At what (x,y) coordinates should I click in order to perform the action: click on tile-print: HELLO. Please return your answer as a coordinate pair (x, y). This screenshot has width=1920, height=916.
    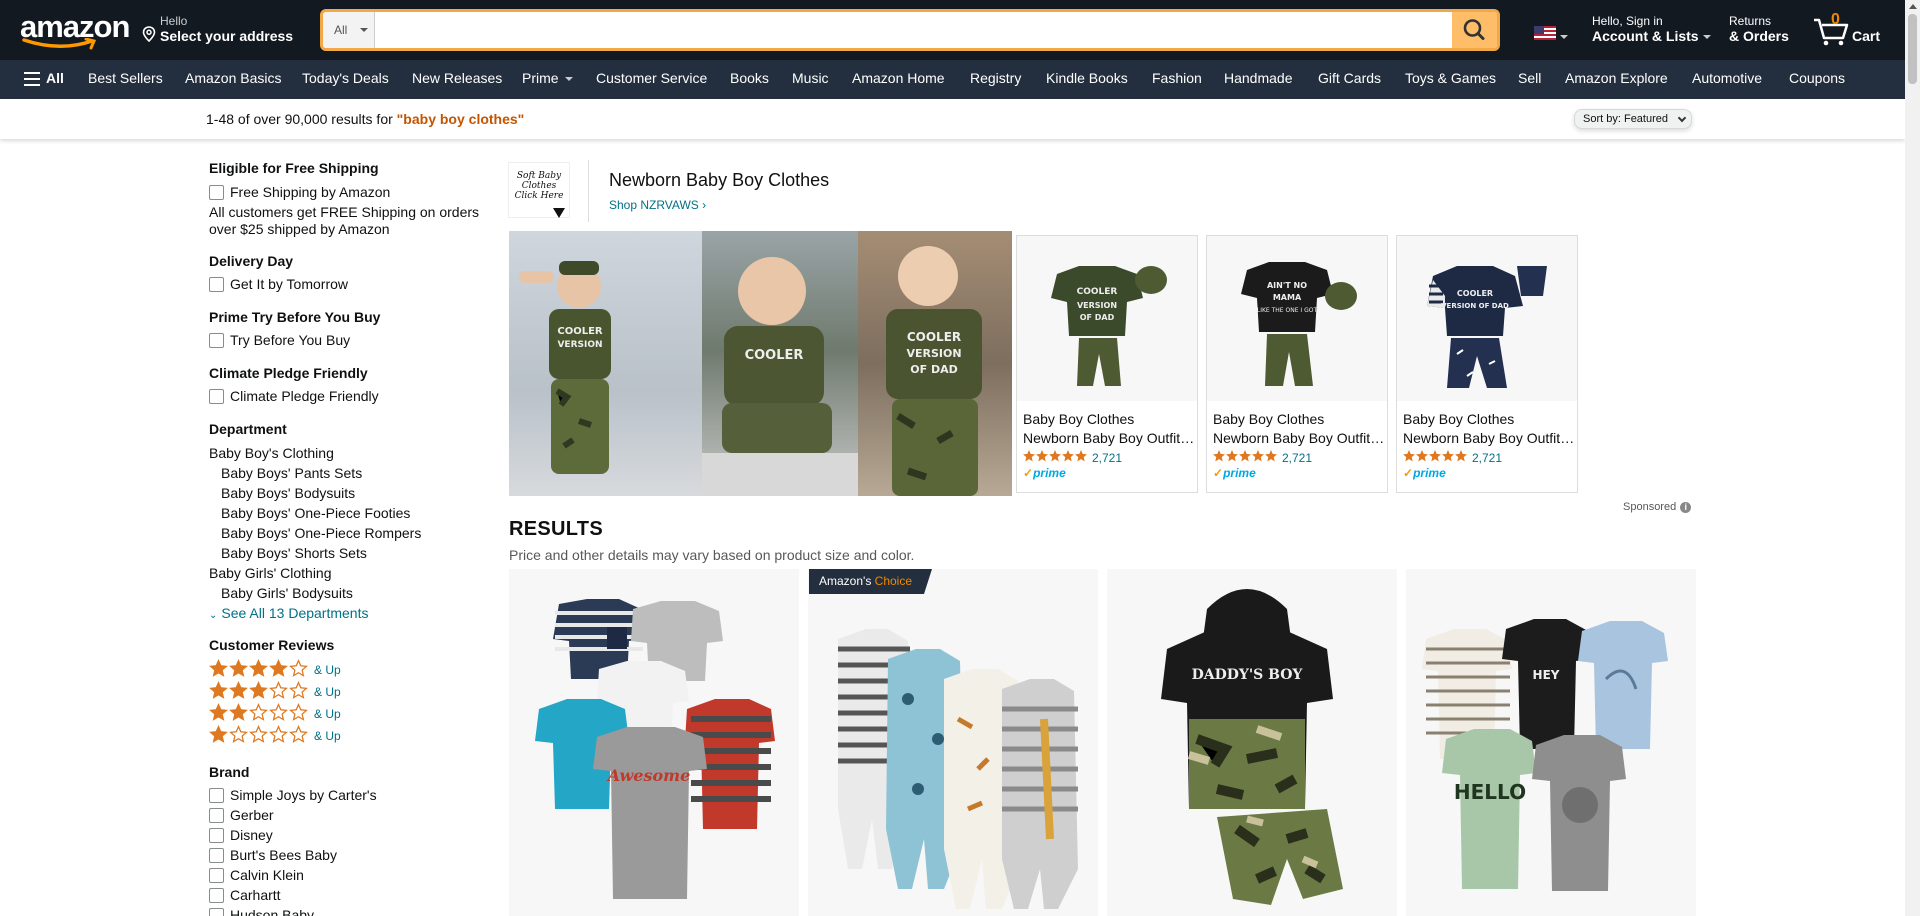
    Looking at the image, I should click on (1490, 792).